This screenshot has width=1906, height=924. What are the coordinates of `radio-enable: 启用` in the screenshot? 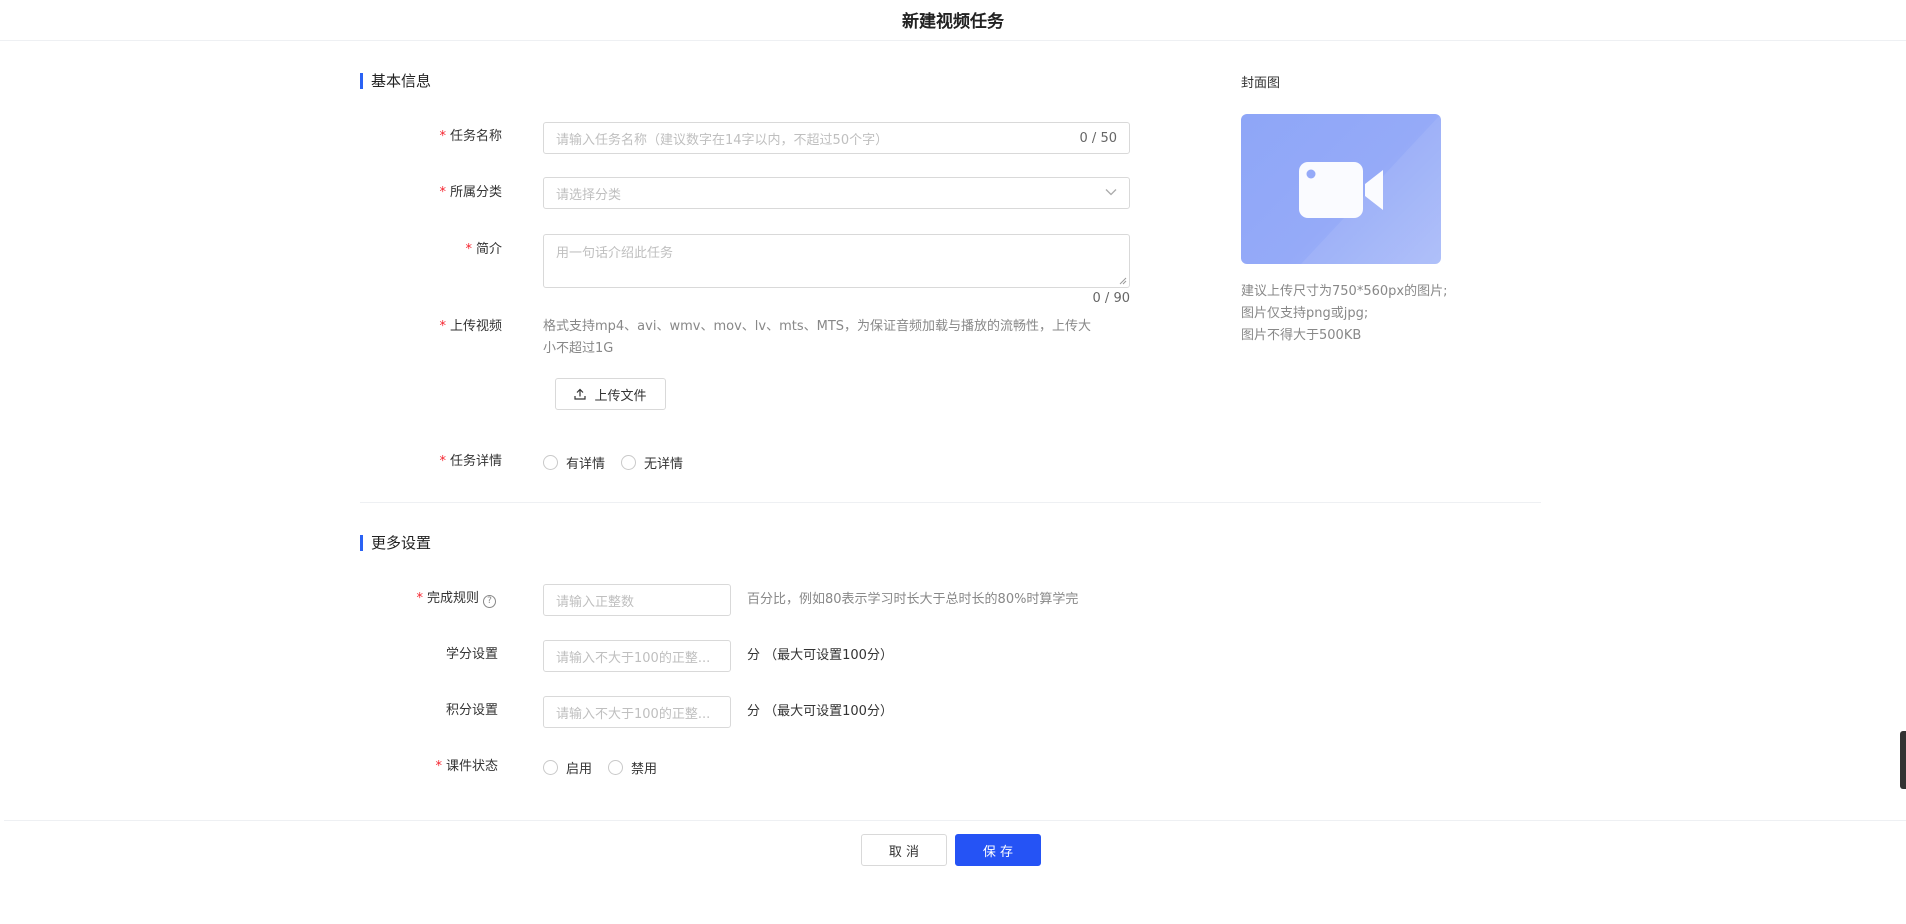 It's located at (567, 767).